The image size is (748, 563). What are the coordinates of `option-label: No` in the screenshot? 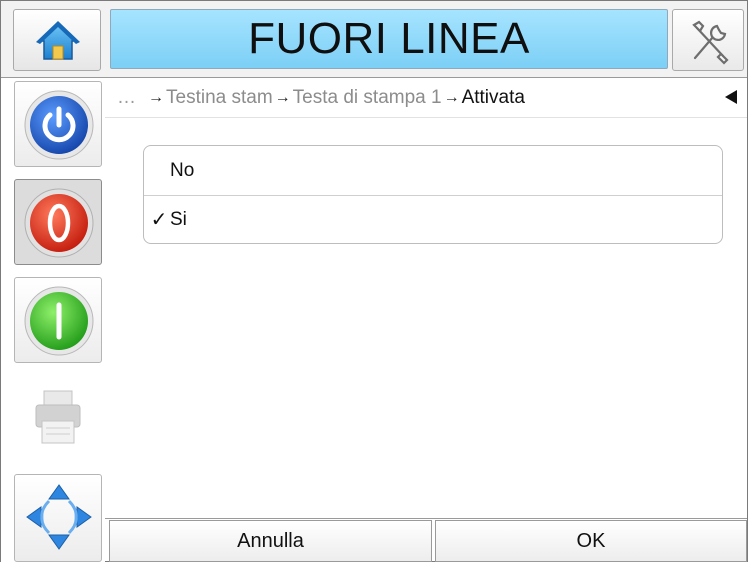 It's located at (182, 170).